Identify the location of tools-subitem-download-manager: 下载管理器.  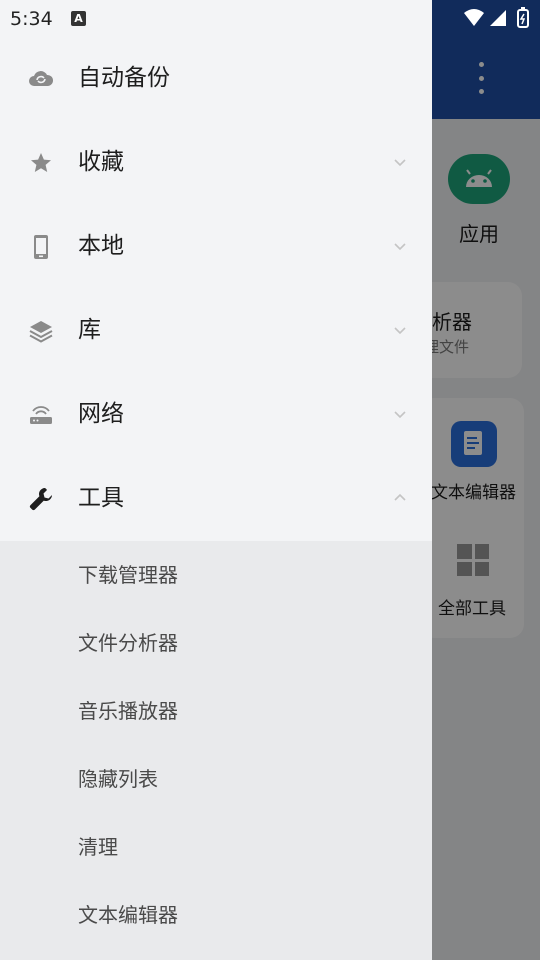
(216, 575).